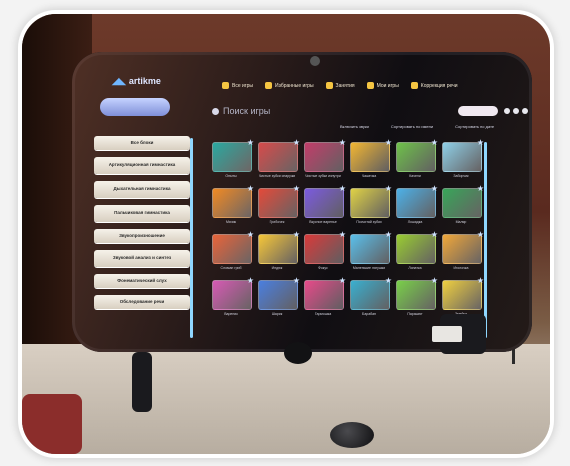  Describe the element at coordinates (463, 204) in the screenshot. I see `game-card: ★ Маляр` at that location.